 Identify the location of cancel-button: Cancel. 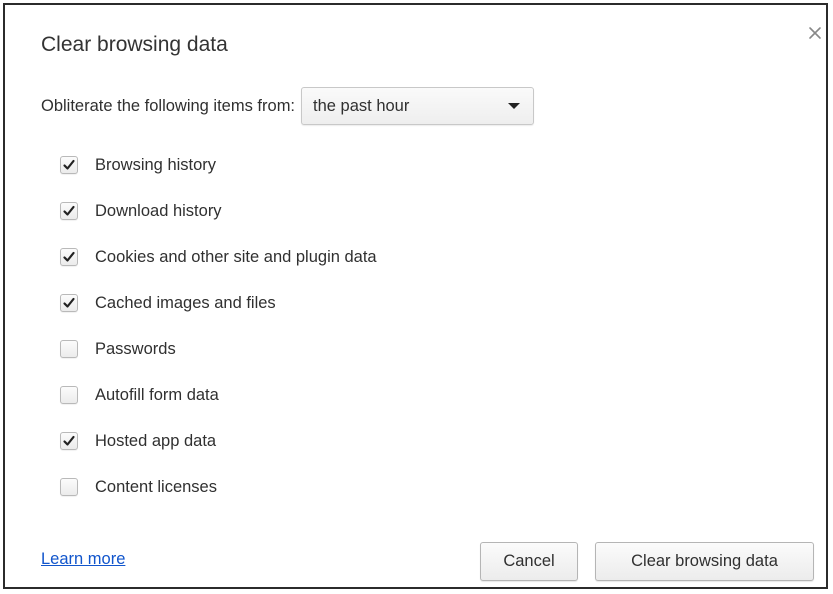
(529, 561).